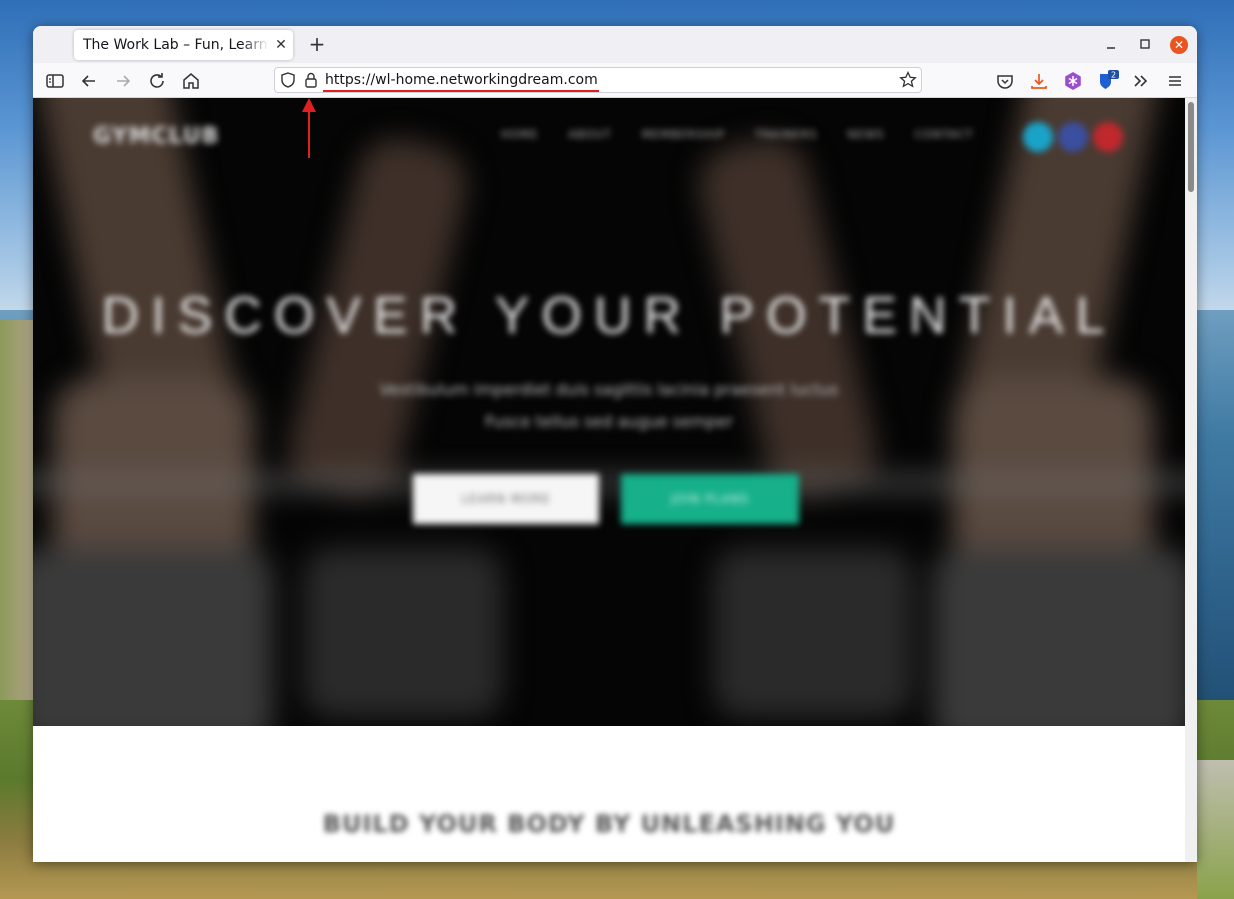 The height and width of the screenshot is (899, 1234). I want to click on annotation-arrow-icon, so click(309, 128).